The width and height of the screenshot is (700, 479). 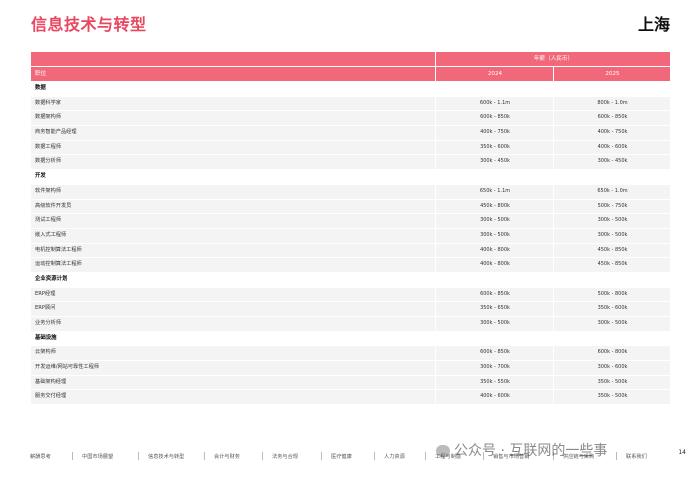 What do you see at coordinates (351, 398) in the screenshot?
I see `table-row: 服务交付经理 400k - 600k 350k - 500k` at bounding box center [351, 398].